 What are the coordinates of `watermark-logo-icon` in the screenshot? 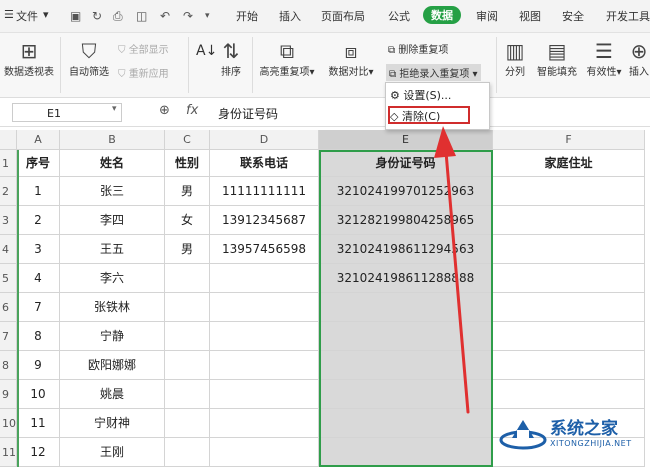 It's located at (523, 435).